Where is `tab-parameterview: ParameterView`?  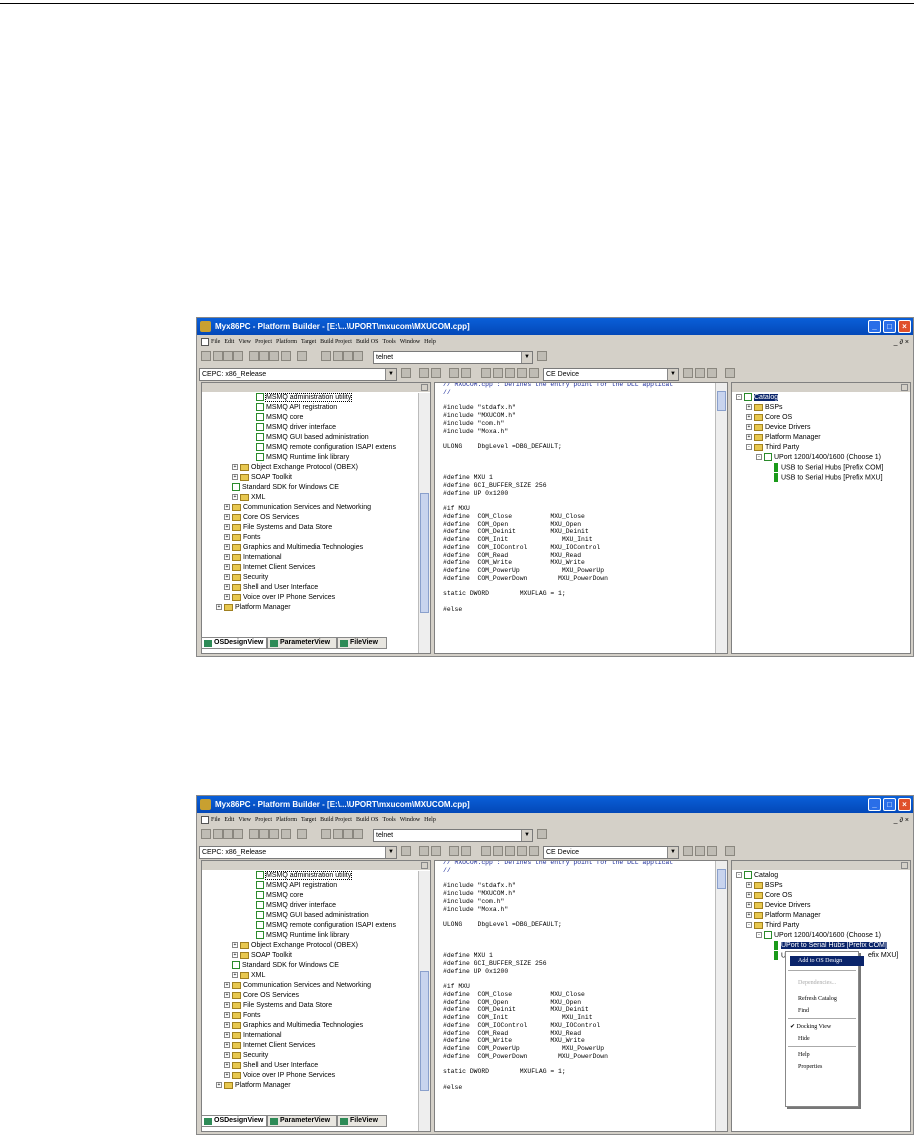
tab-parameterview: ParameterView is located at coordinates (302, 643).